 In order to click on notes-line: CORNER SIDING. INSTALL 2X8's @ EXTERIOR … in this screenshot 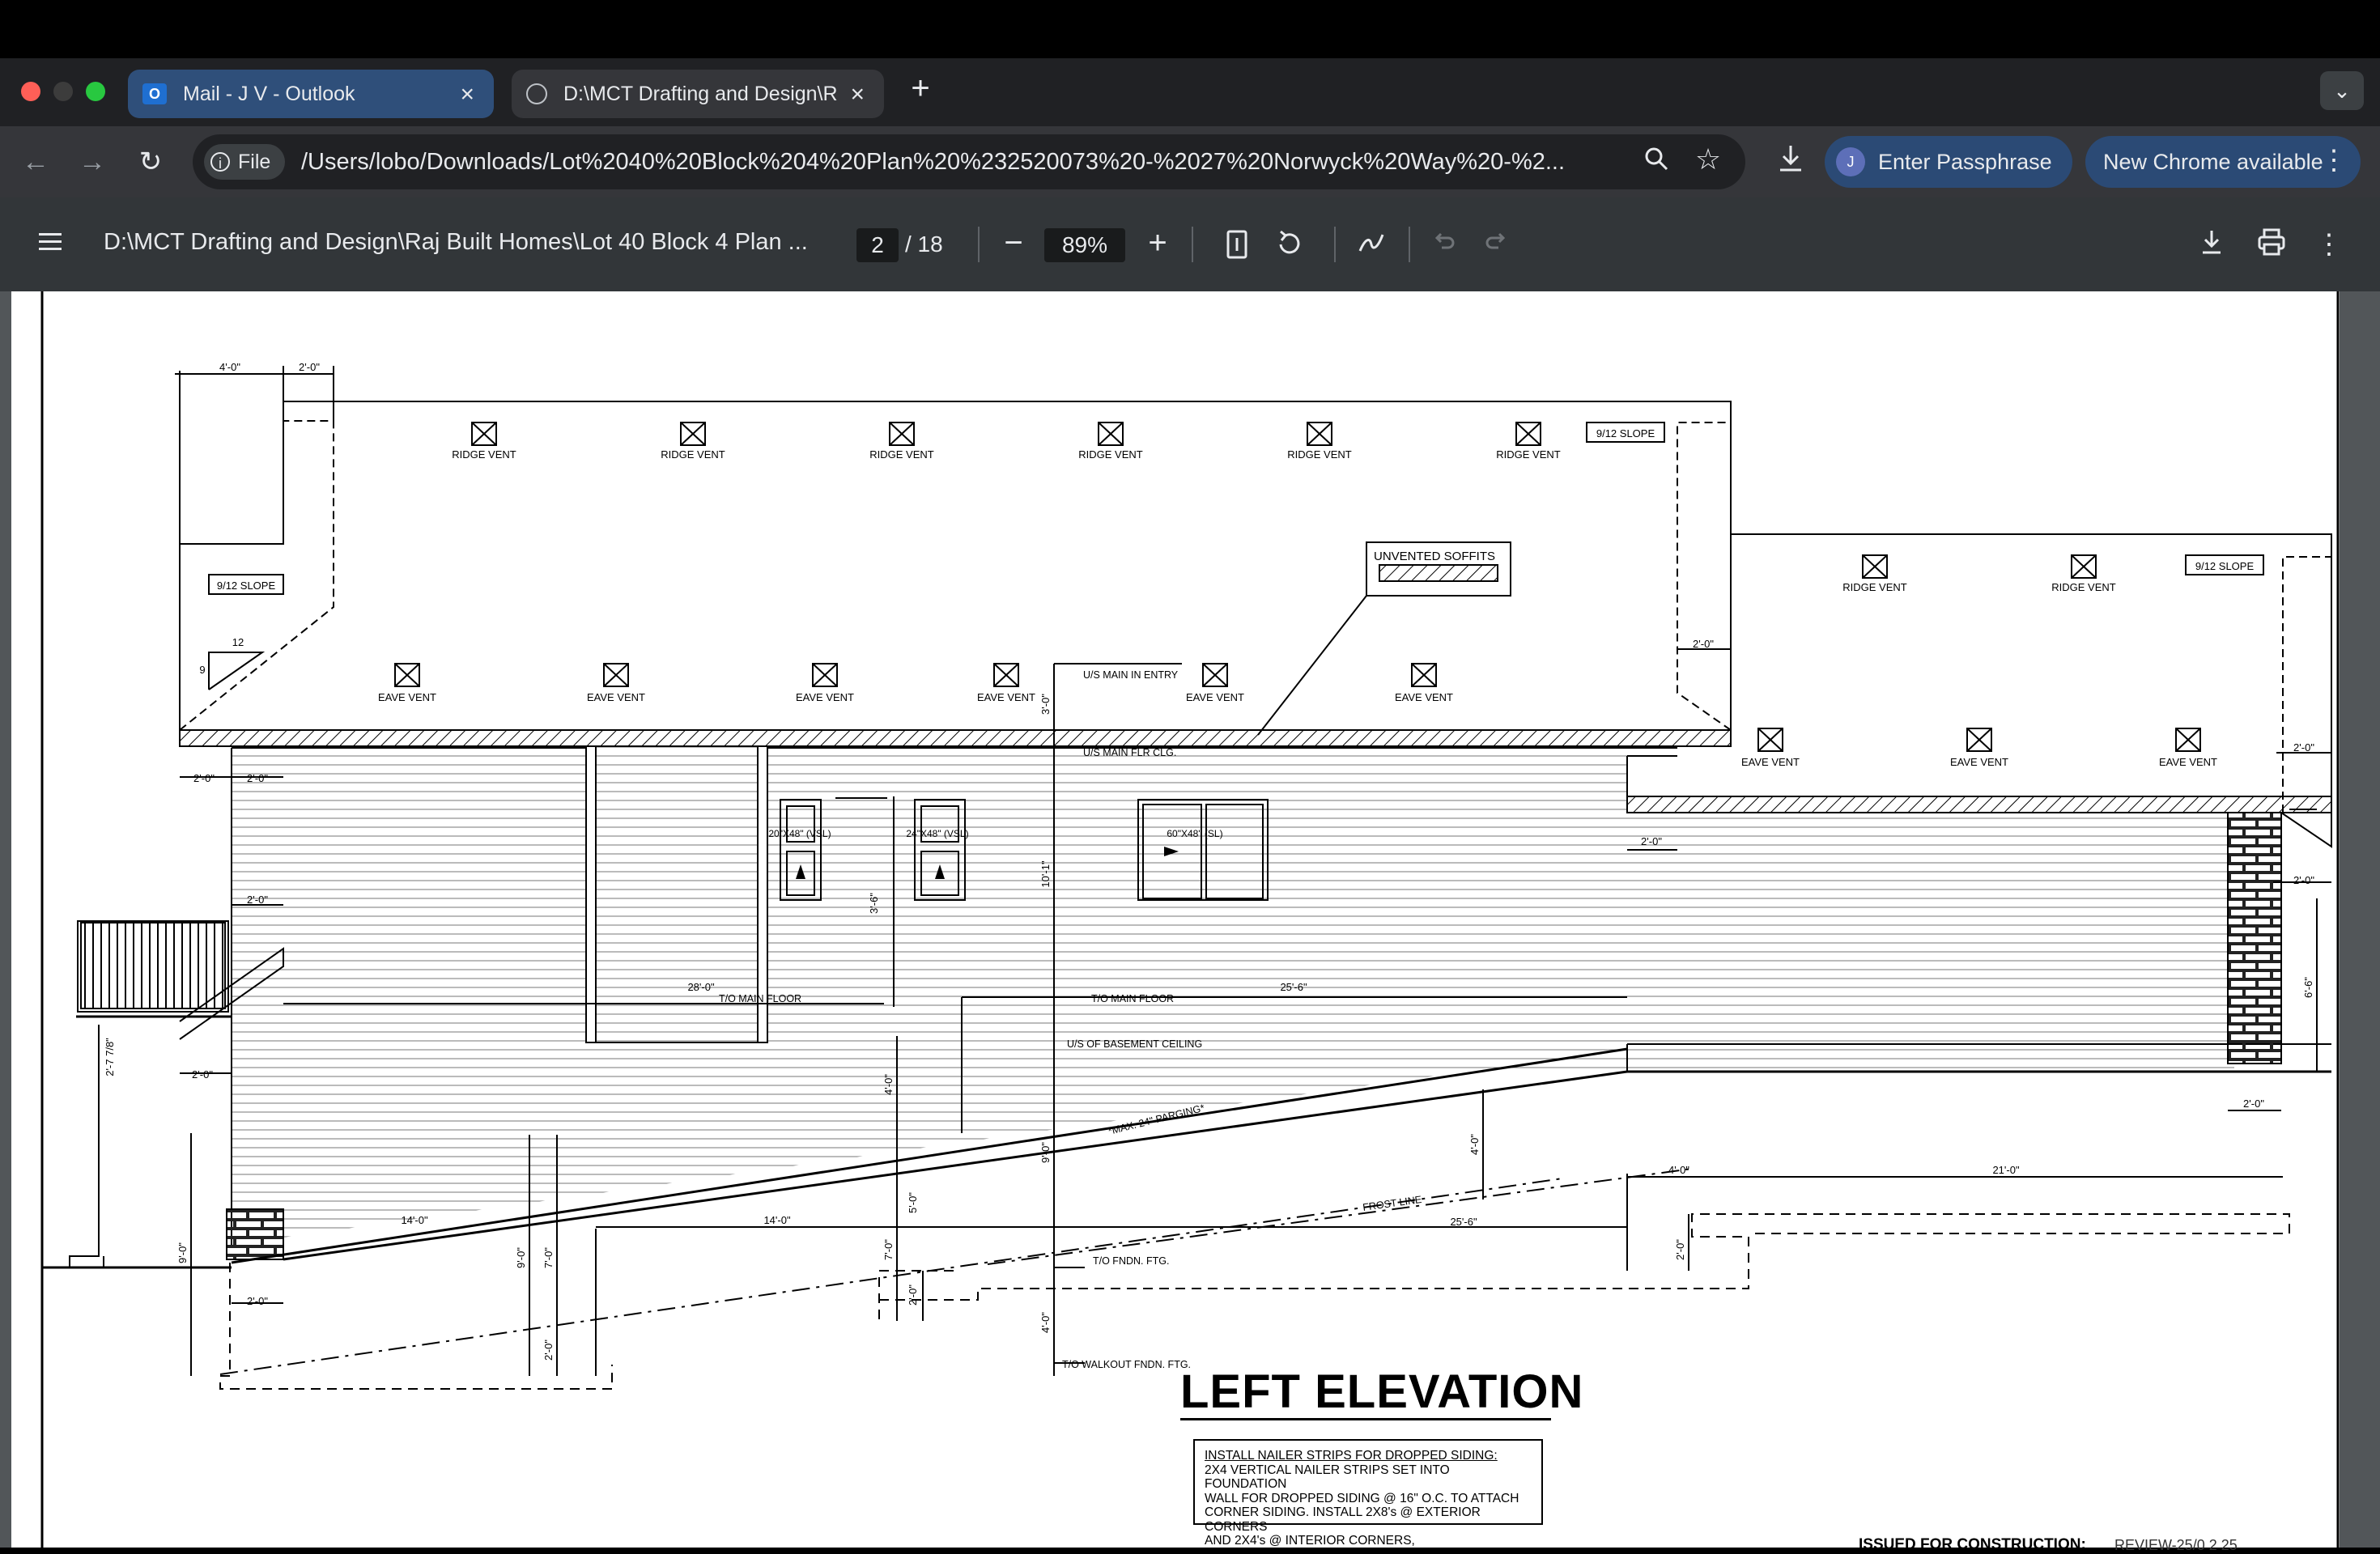, I will do `click(1343, 1519)`.